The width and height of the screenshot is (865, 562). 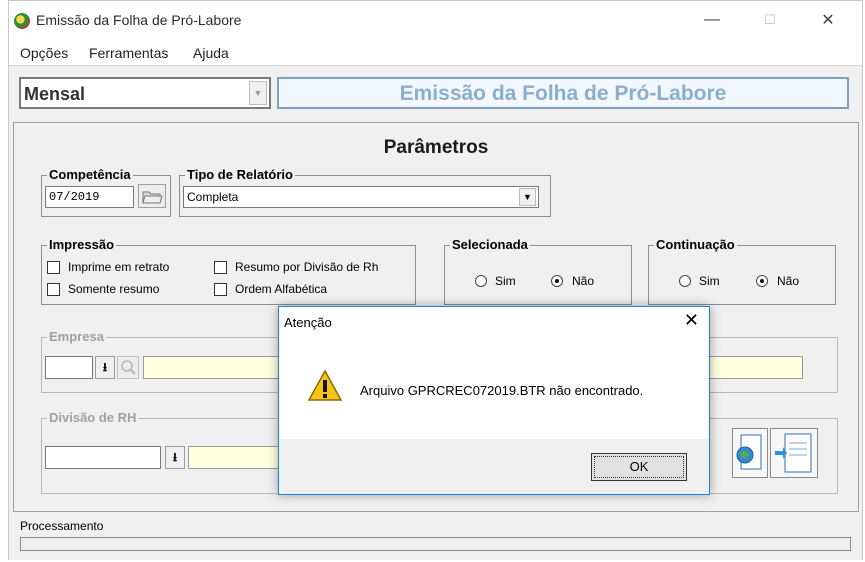 I want to click on ordem-alfabetica-checkbox, so click(x=220, y=289).